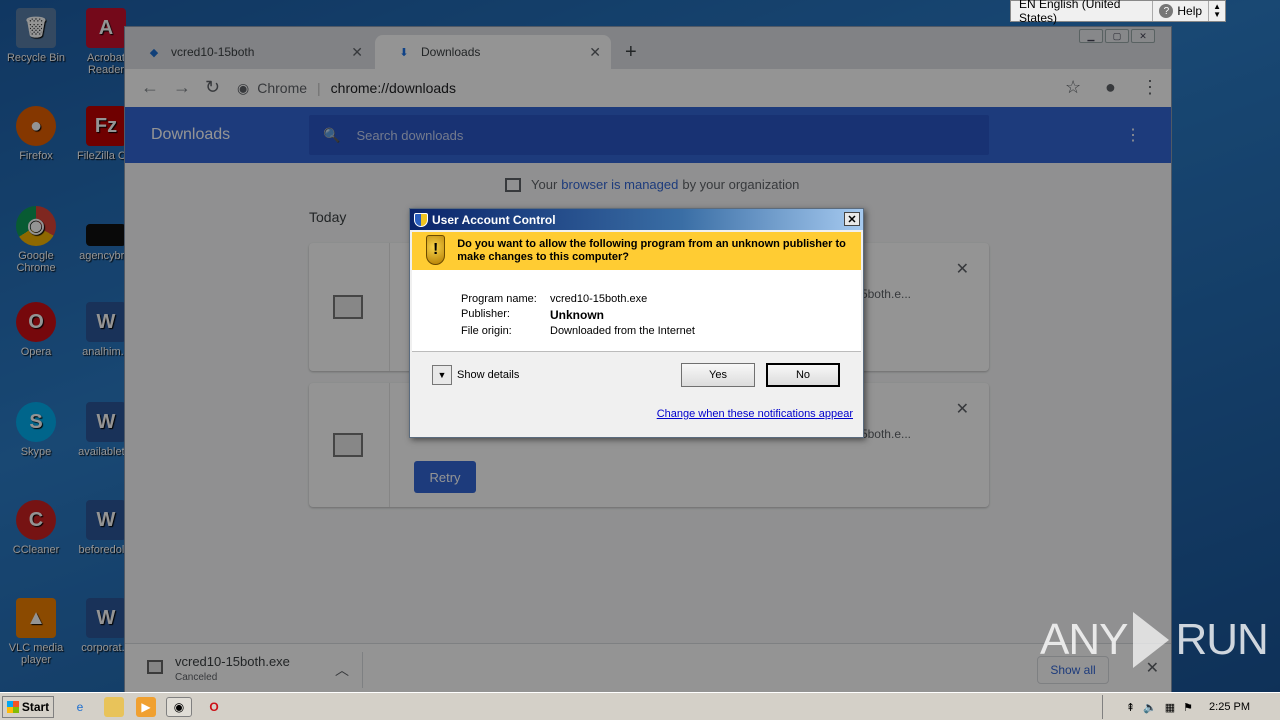 The image size is (1280, 720). What do you see at coordinates (1150, 707) in the screenshot?
I see `volume-icon: 🔈` at bounding box center [1150, 707].